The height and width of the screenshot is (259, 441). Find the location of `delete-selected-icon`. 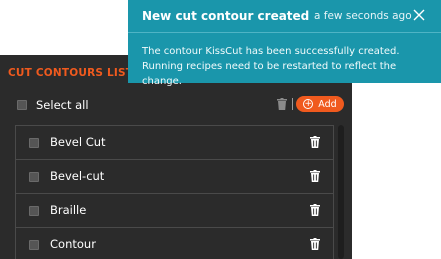

delete-selected-icon is located at coordinates (282, 104).